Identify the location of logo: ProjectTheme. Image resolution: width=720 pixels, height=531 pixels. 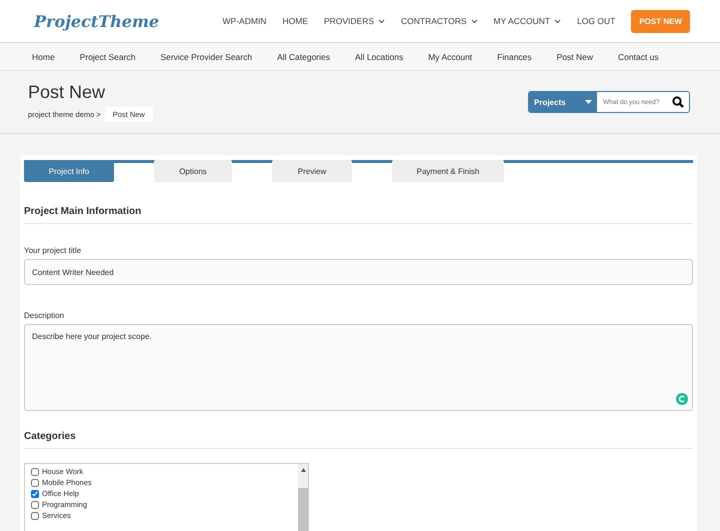
(97, 21).